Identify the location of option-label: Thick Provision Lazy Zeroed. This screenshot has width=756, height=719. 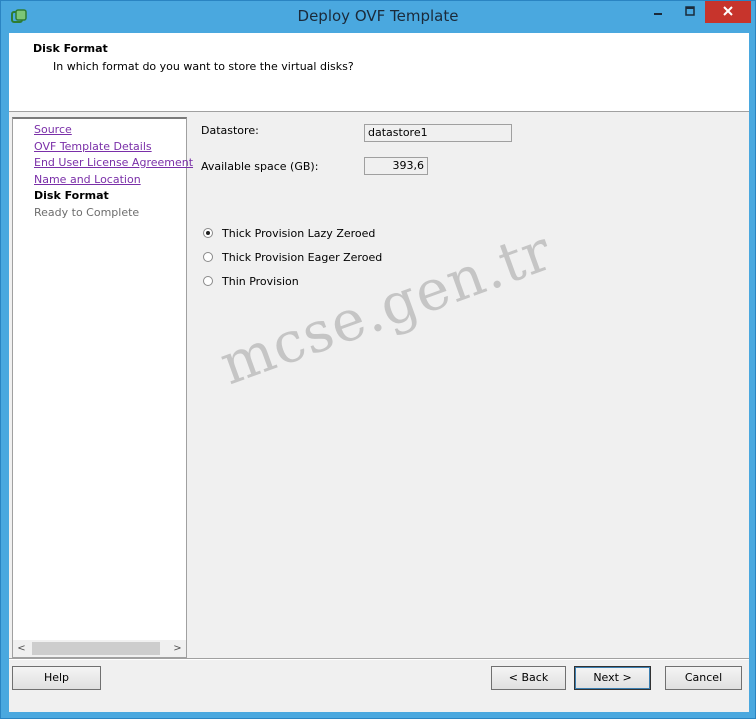
(299, 233).